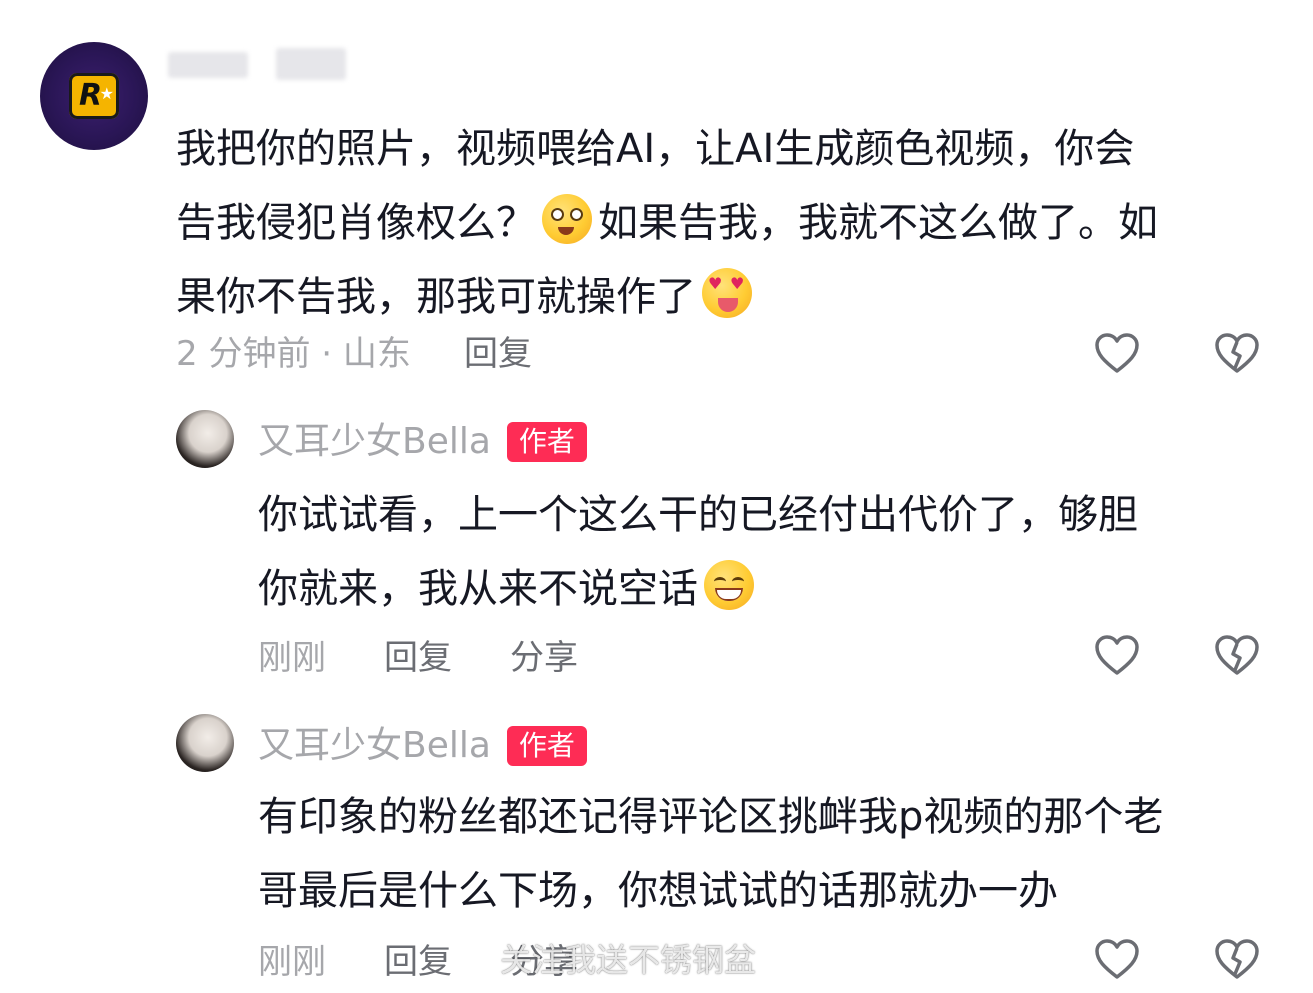 The height and width of the screenshot is (993, 1313). I want to click on comment-line: 我把你的照片，视频喂给AI，让AI生成颜色视频，你会, so click(655, 149).